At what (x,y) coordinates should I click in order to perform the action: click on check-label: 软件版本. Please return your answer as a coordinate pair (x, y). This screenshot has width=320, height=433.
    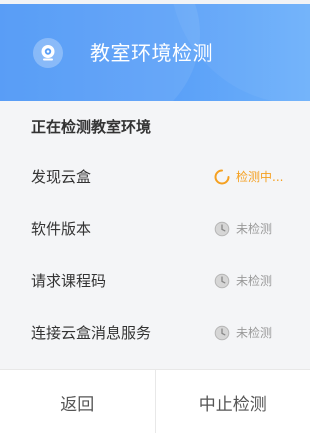
    Looking at the image, I should click on (61, 229).